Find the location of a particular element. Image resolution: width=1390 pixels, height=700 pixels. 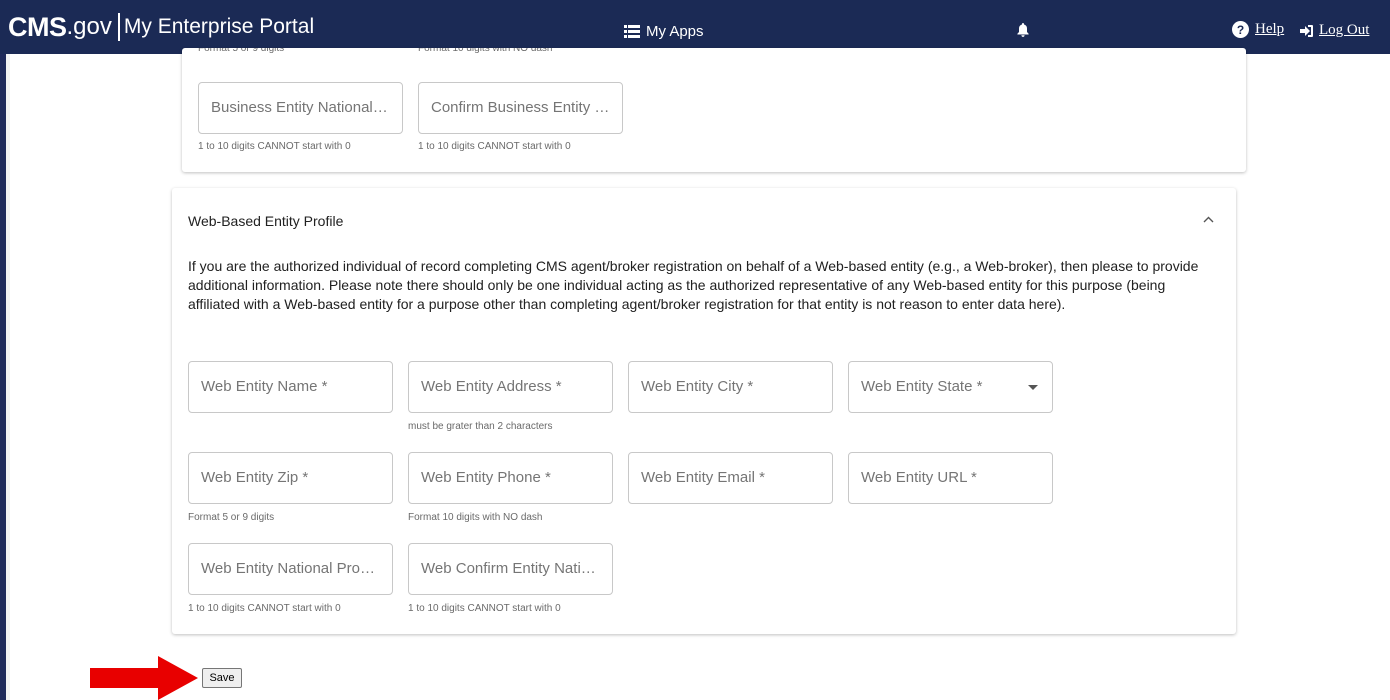

web-entity-name-input: Web Entity Name * is located at coordinates (290, 387).